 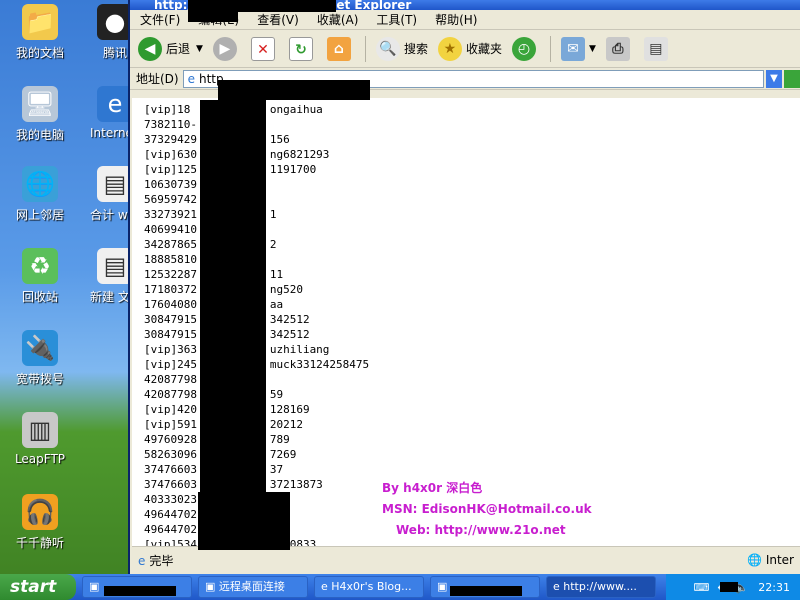 What do you see at coordinates (387, 48) in the screenshot?
I see `search-icon: 🔍` at bounding box center [387, 48].